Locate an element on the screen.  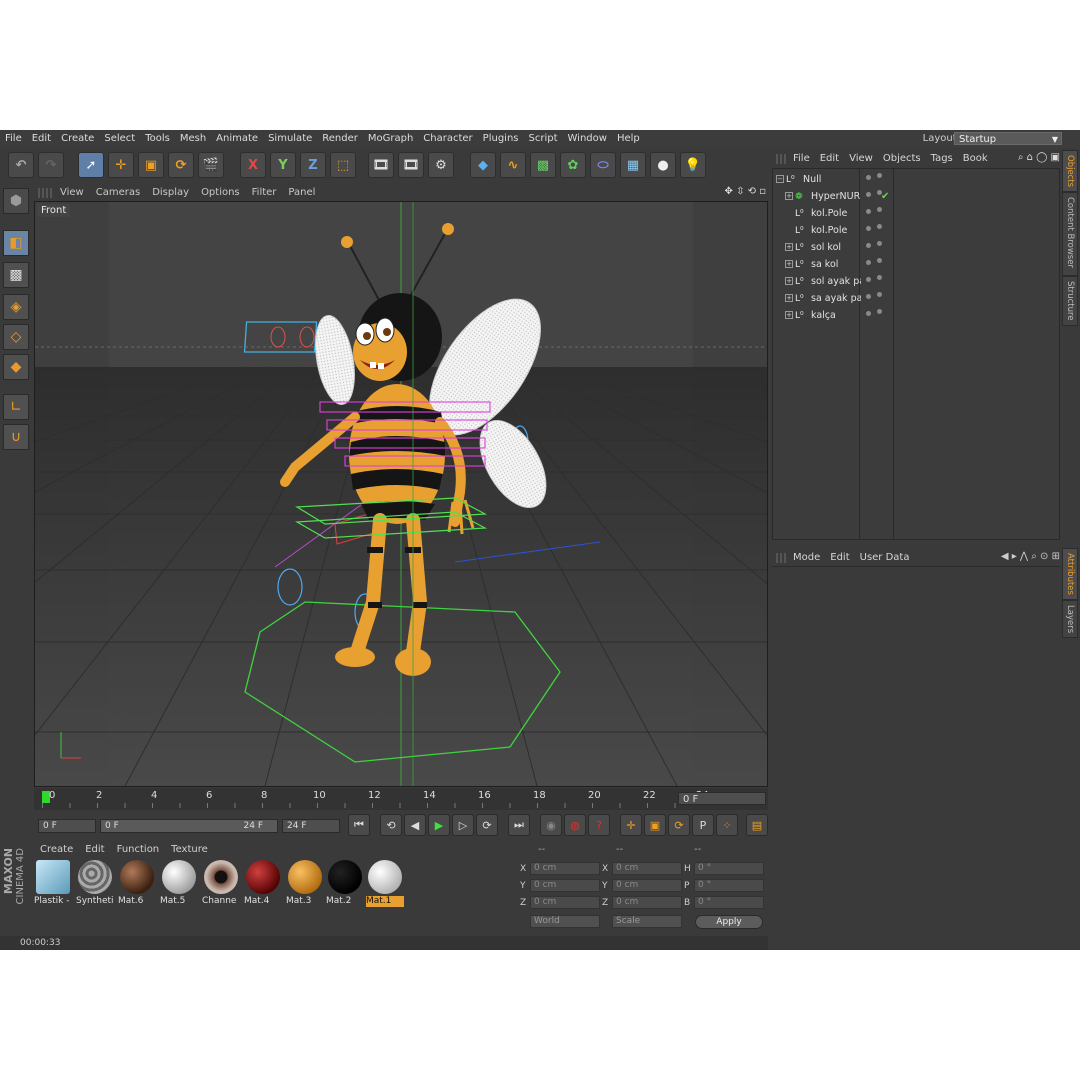
menu-file: File is located at coordinates (13, 139).